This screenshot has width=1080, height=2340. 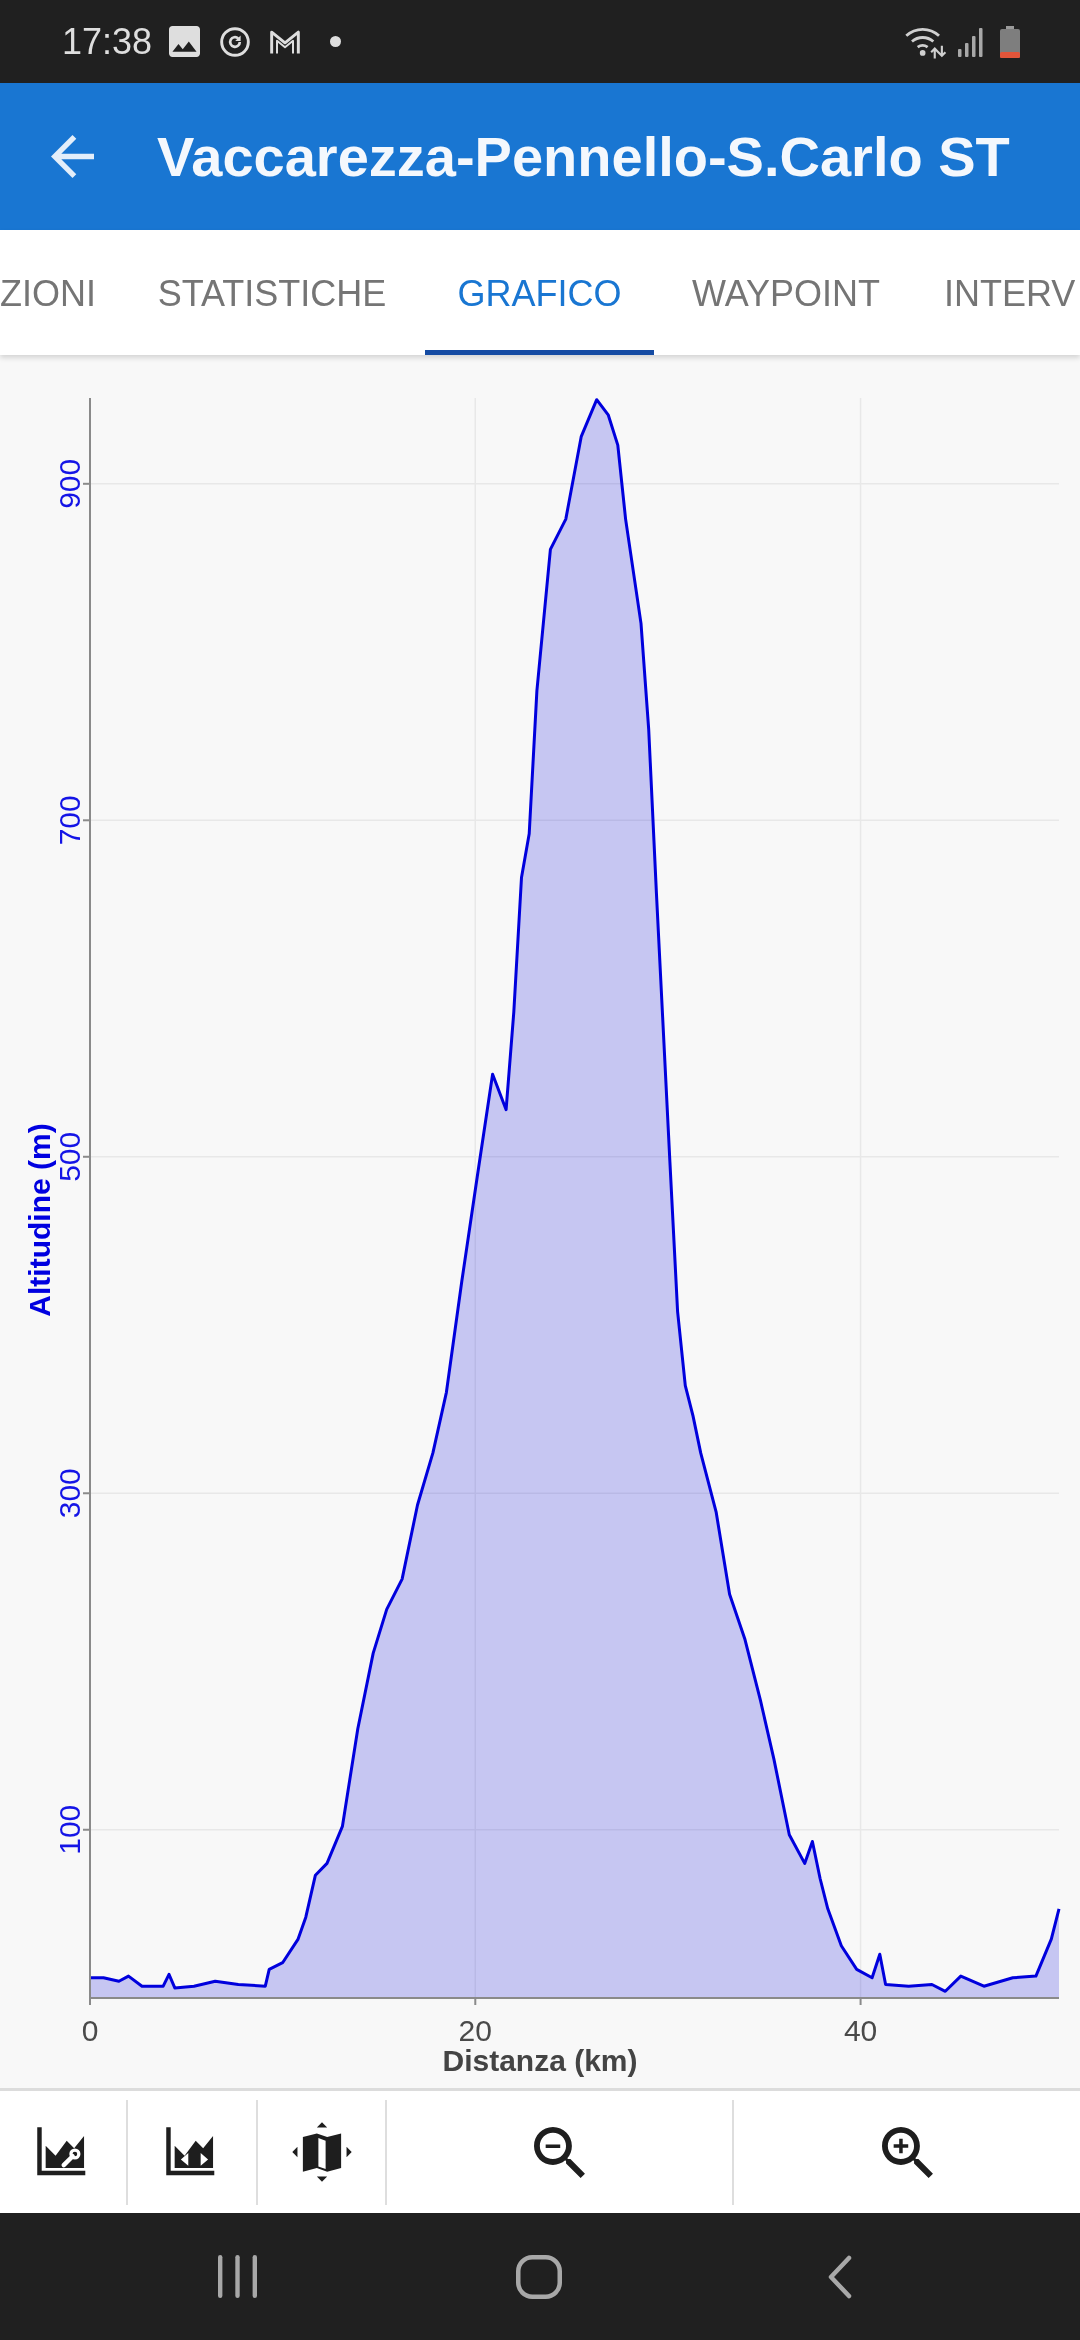 What do you see at coordinates (70, 1493) in the screenshot?
I see `y-tick-label: 300` at bounding box center [70, 1493].